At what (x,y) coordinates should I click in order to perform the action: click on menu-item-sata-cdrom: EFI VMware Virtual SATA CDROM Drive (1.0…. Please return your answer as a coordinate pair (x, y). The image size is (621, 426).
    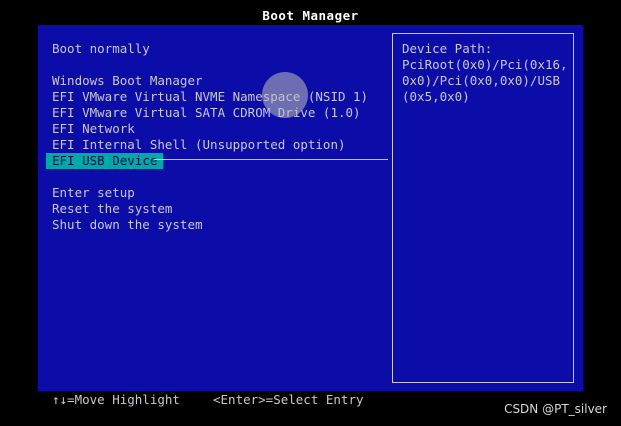
    Looking at the image, I should click on (206, 113).